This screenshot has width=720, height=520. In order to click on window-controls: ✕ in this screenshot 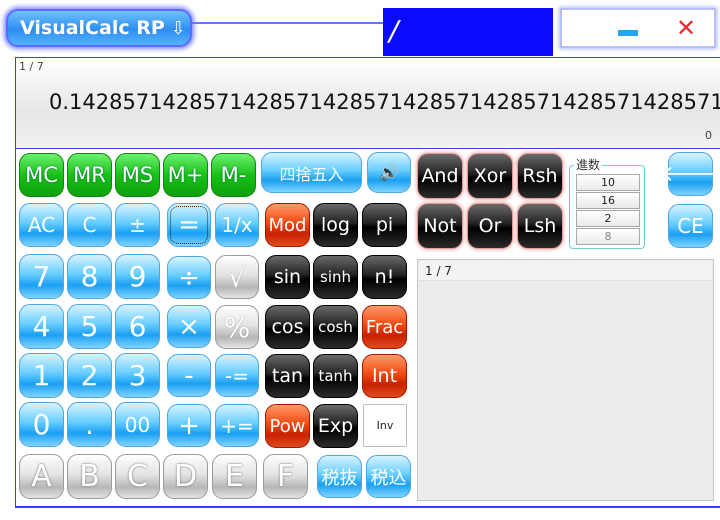, I will do `click(638, 28)`.